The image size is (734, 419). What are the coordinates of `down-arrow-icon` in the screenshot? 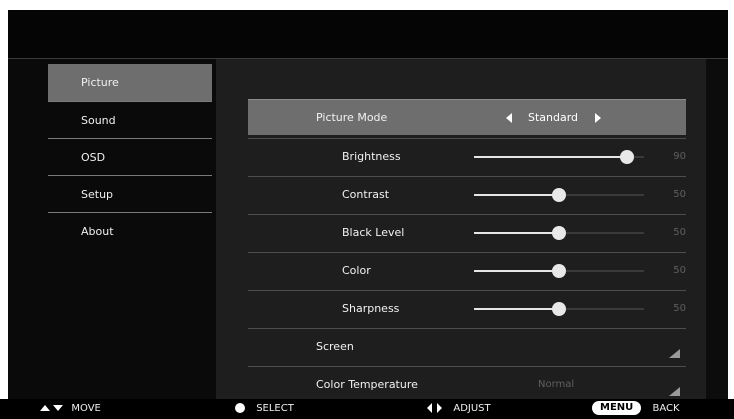 It's located at (58, 408).